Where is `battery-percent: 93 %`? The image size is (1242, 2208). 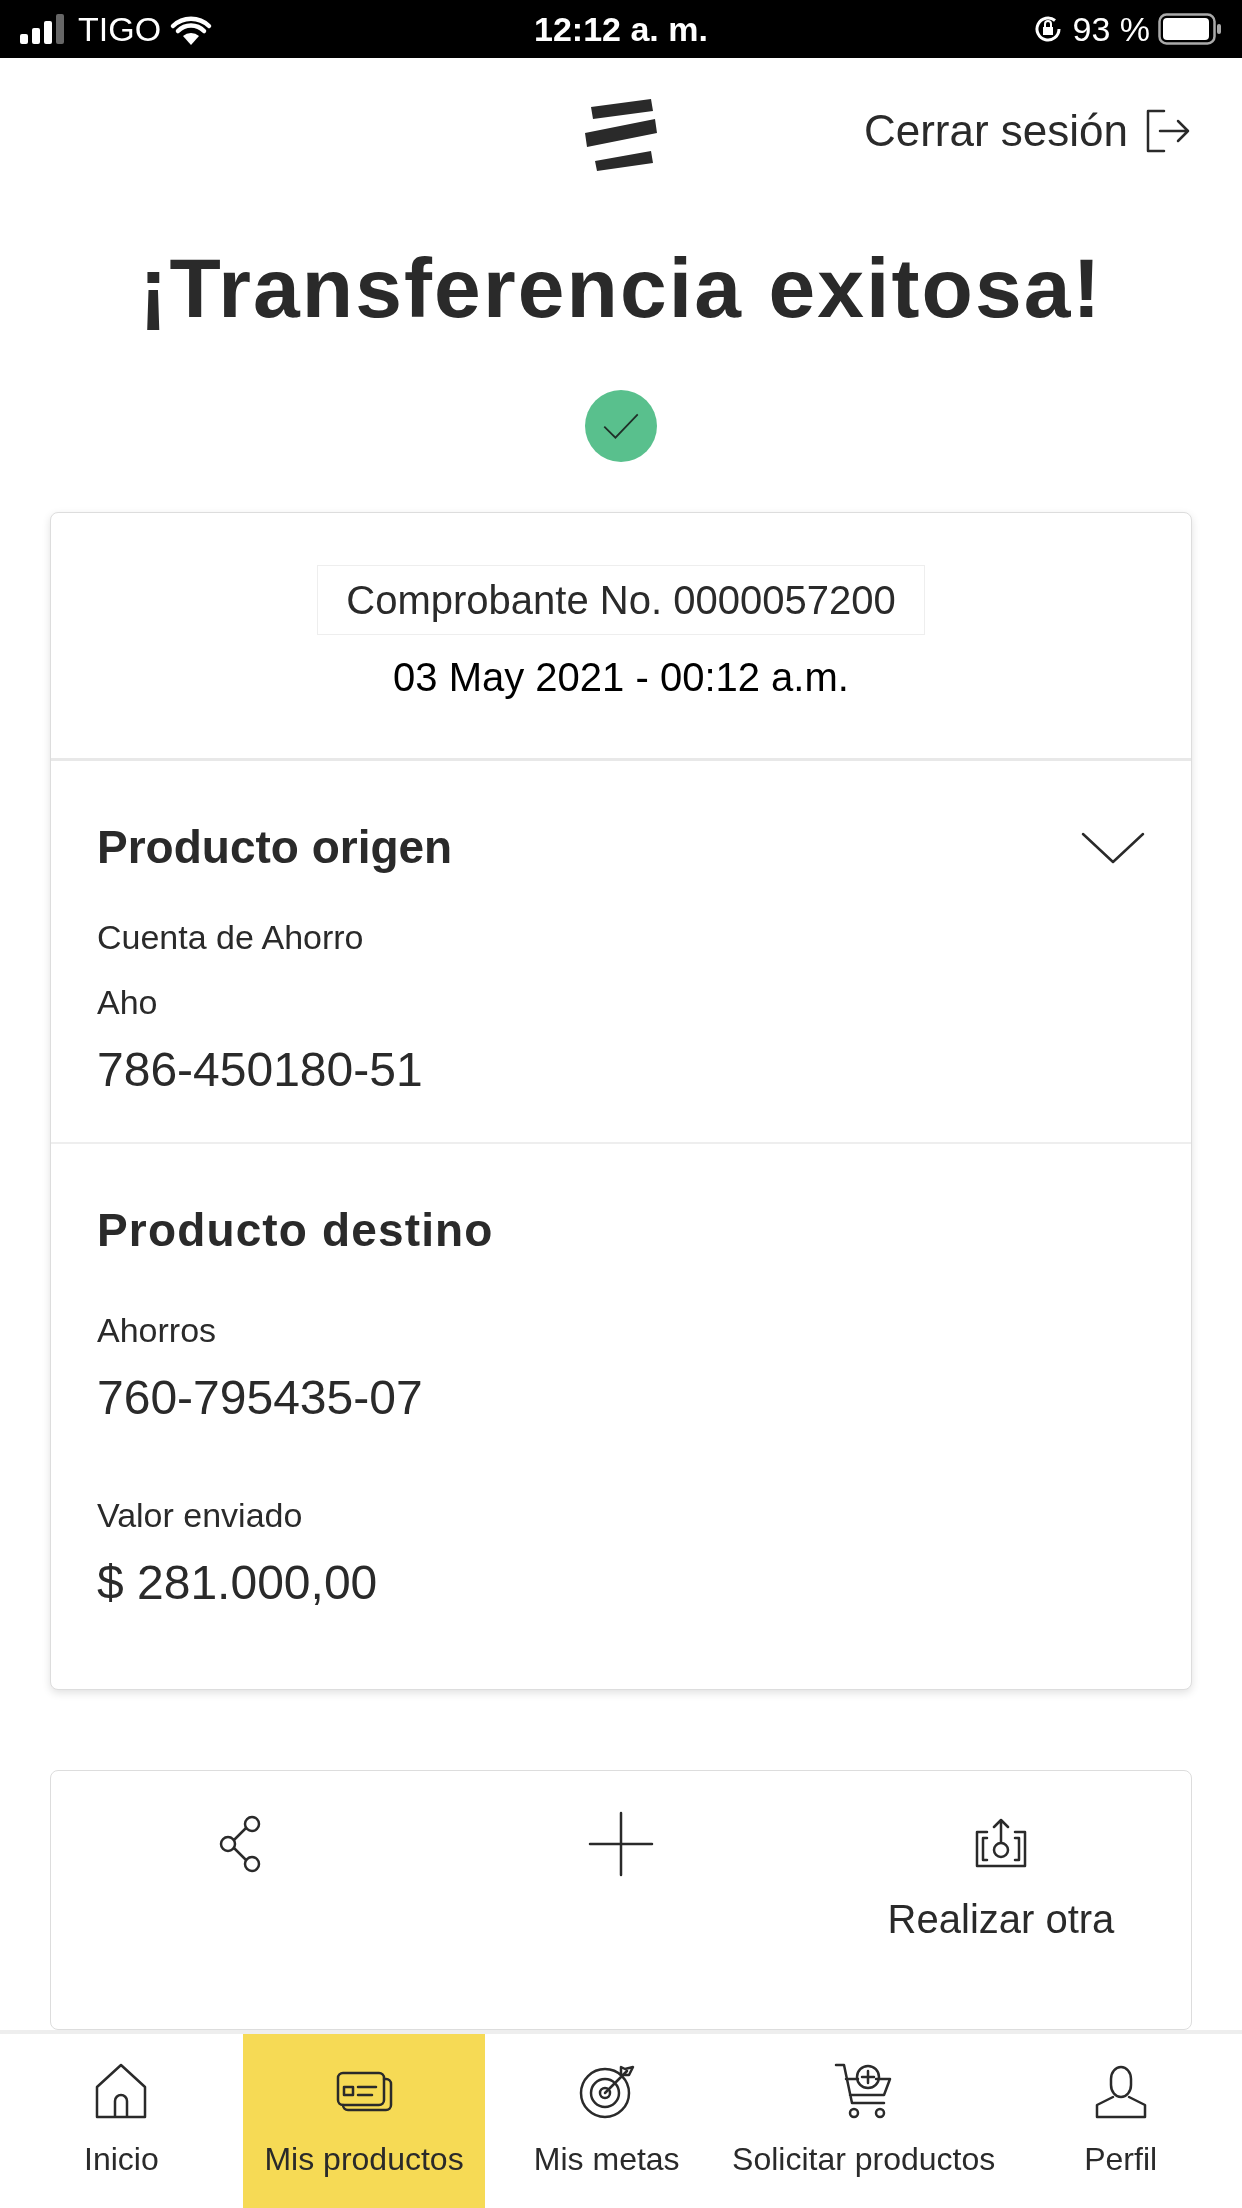 battery-percent: 93 % is located at coordinates (1111, 29).